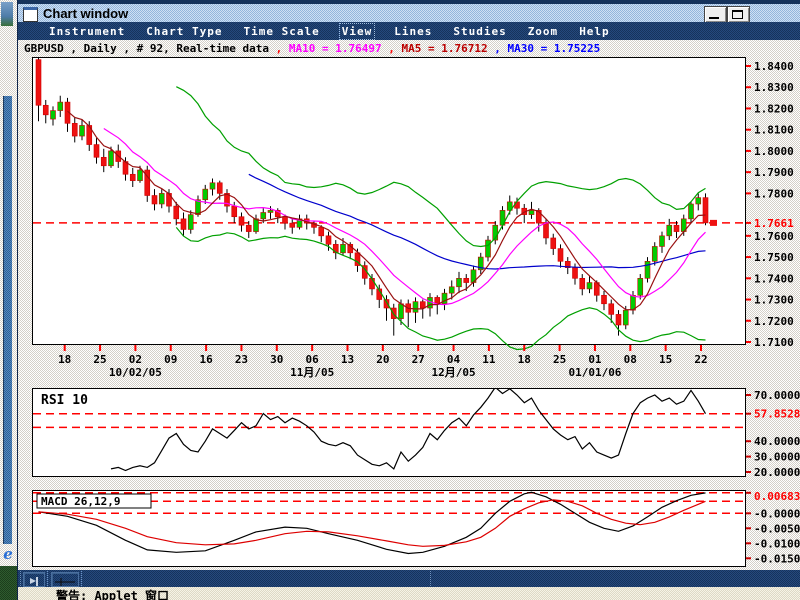 The image size is (800, 600). Describe the element at coordinates (113, 594) in the screenshot. I see `applet-warning-text: 警告: Applet 窗口` at that location.